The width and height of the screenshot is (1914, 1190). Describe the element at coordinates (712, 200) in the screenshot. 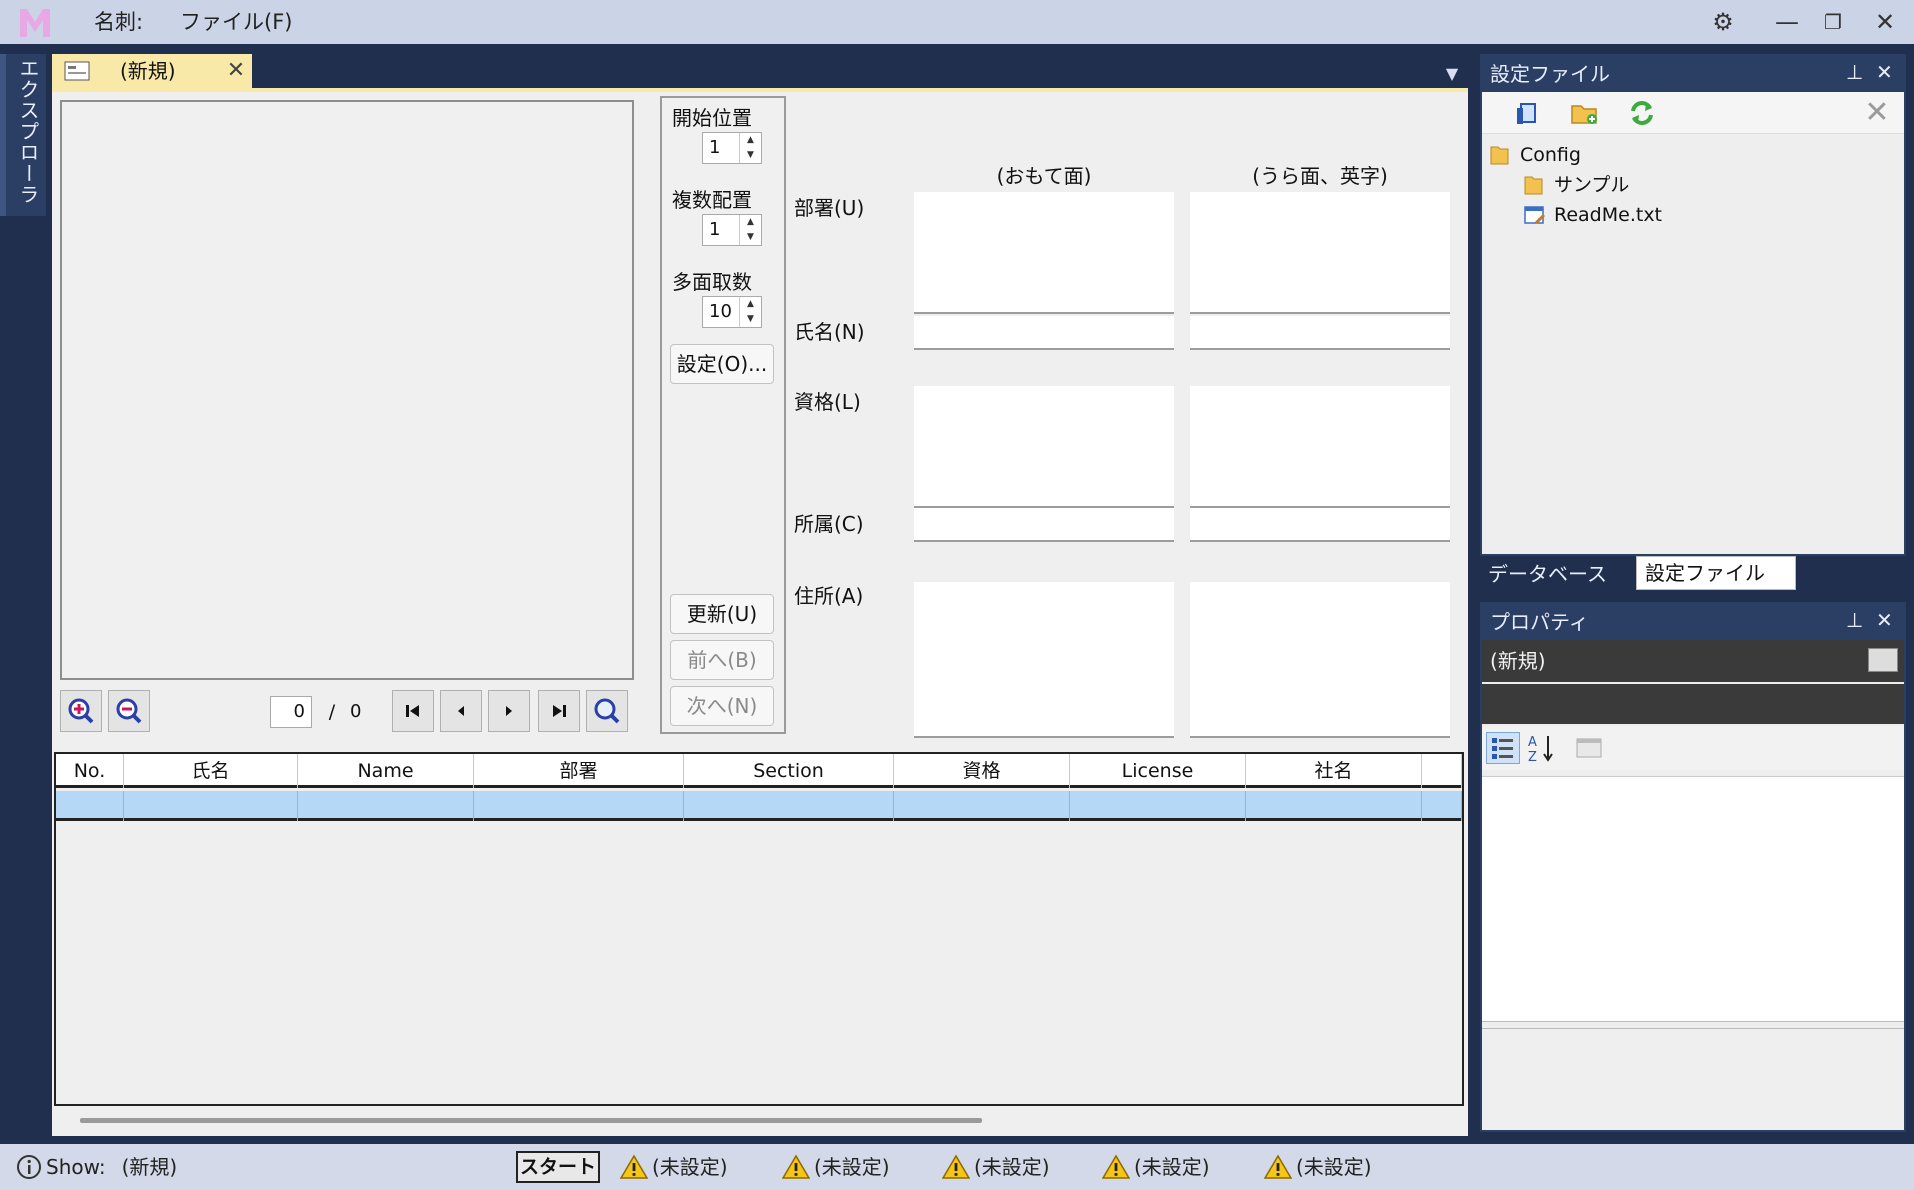

I see `multi-layout-label: 複数配置` at that location.